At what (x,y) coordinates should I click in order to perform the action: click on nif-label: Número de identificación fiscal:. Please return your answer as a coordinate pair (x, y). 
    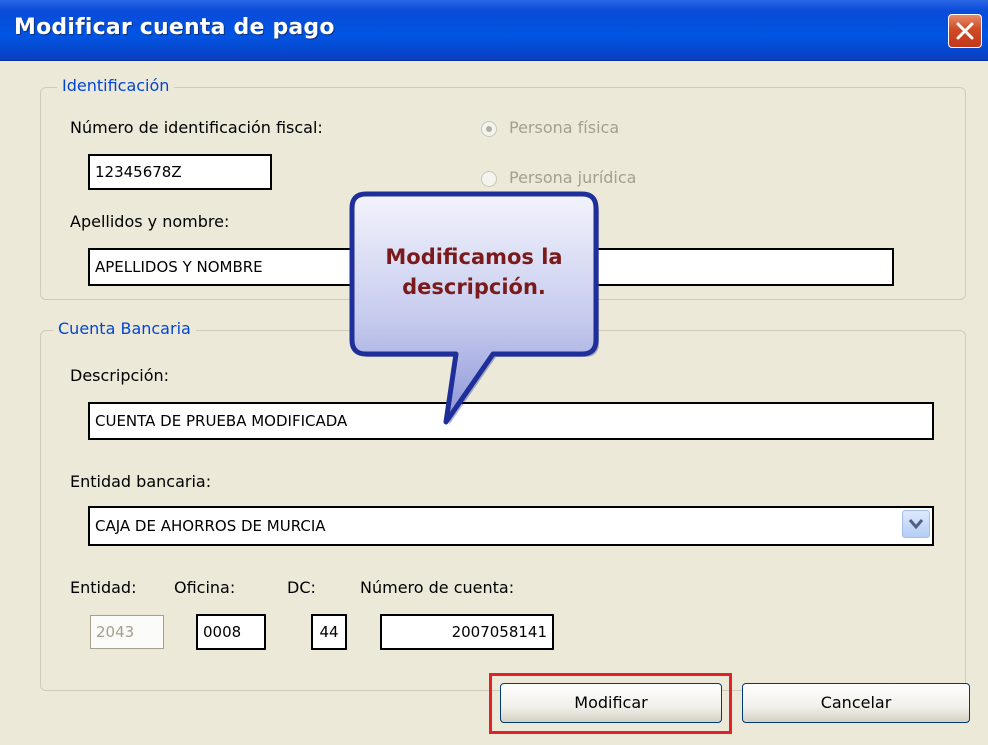
    Looking at the image, I should click on (196, 127).